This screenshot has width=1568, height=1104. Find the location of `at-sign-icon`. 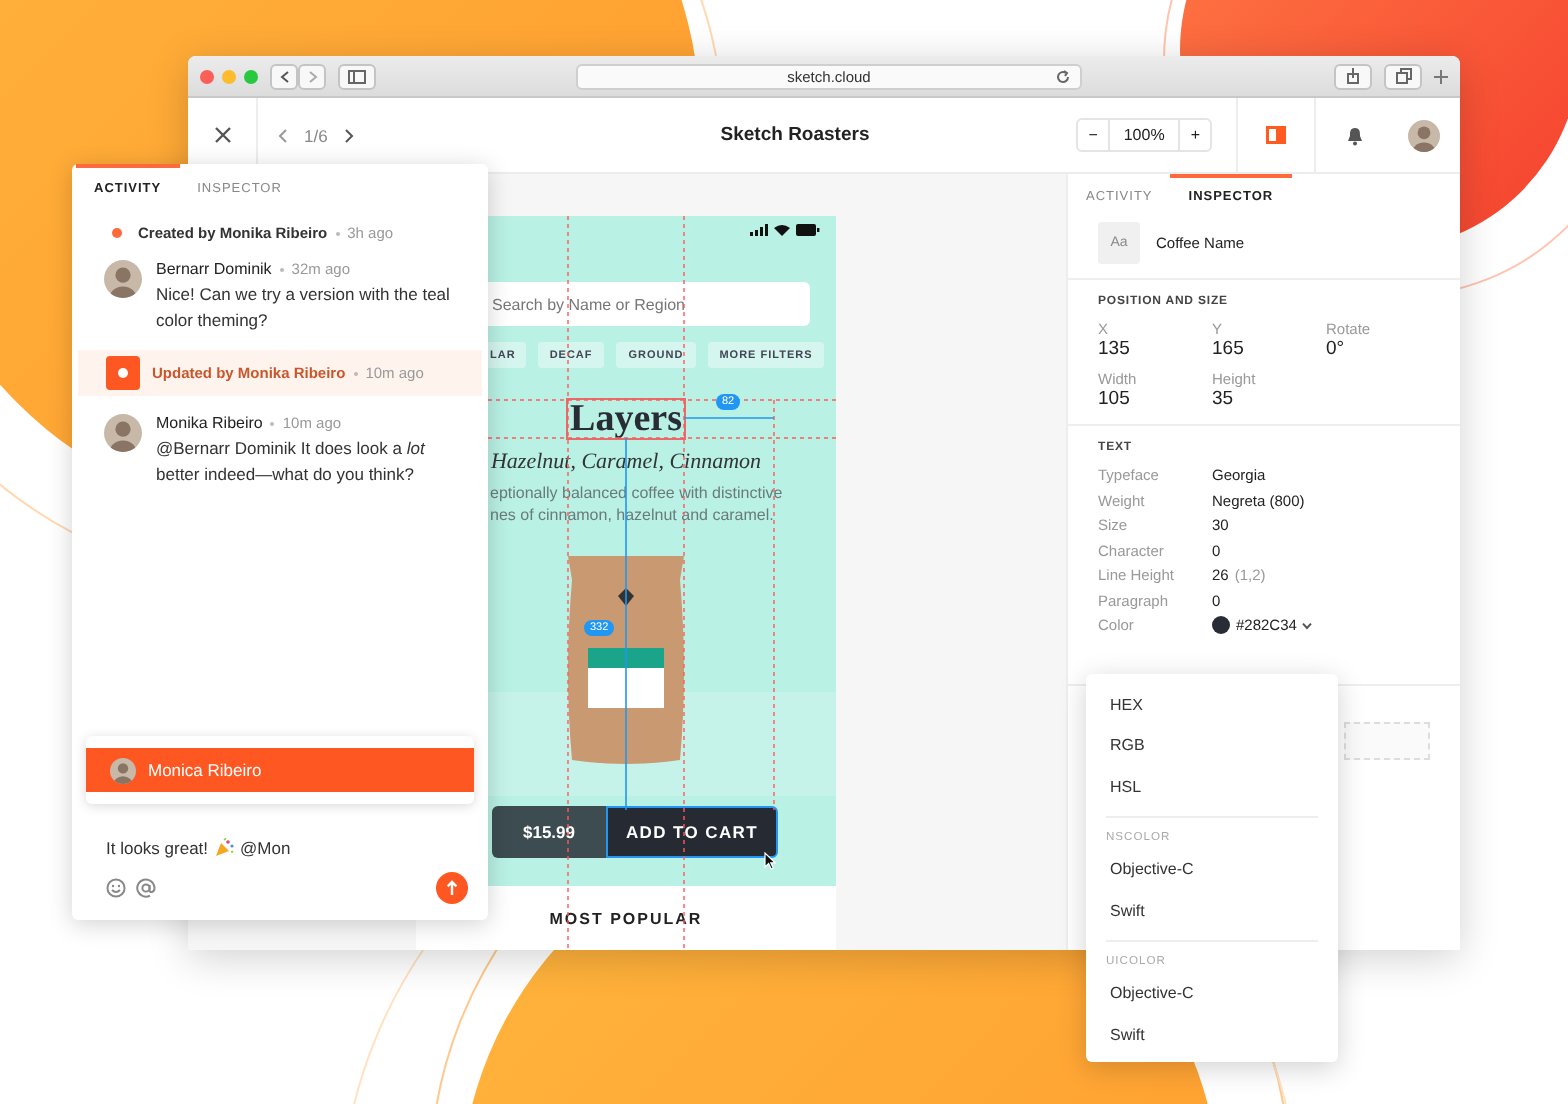

at-sign-icon is located at coordinates (146, 888).